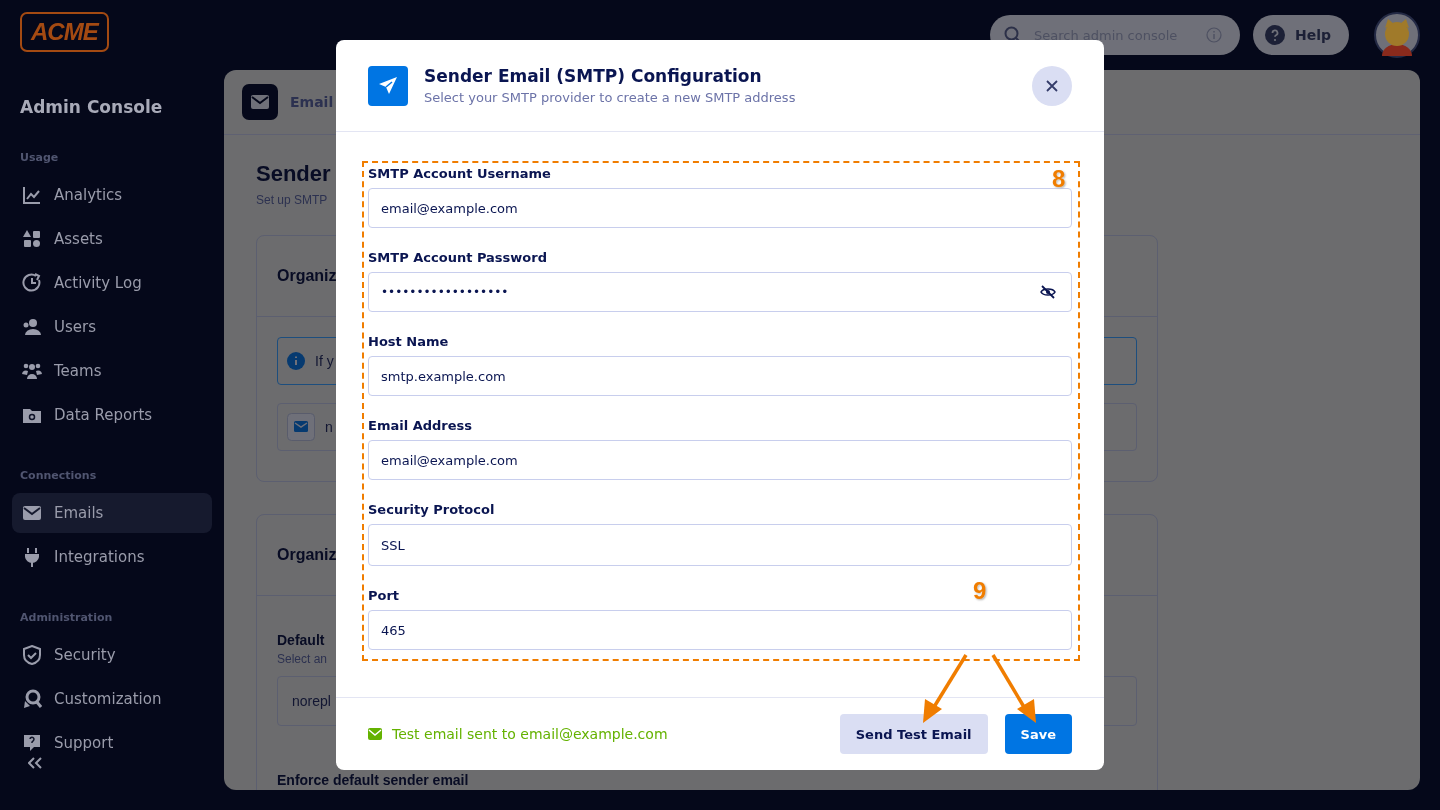  Describe the element at coordinates (112, 327) in the screenshot. I see `sidebar-item: Users` at that location.